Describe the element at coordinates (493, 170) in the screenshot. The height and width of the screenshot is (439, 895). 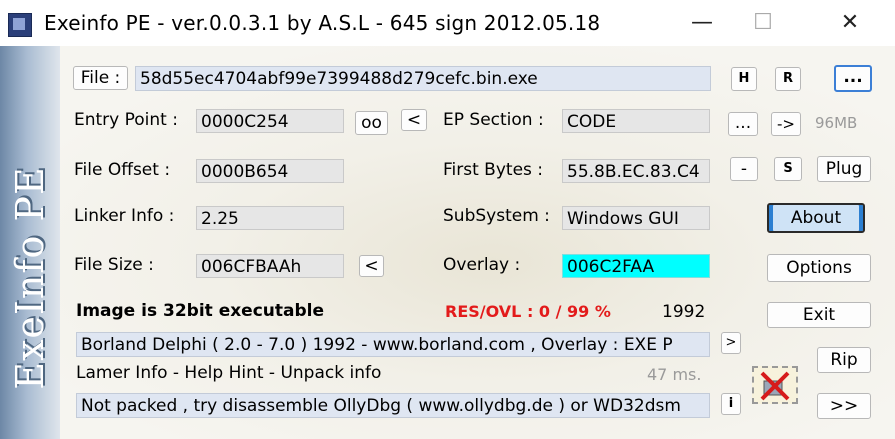
I see `first-bytes-label: First Bytes :` at that location.